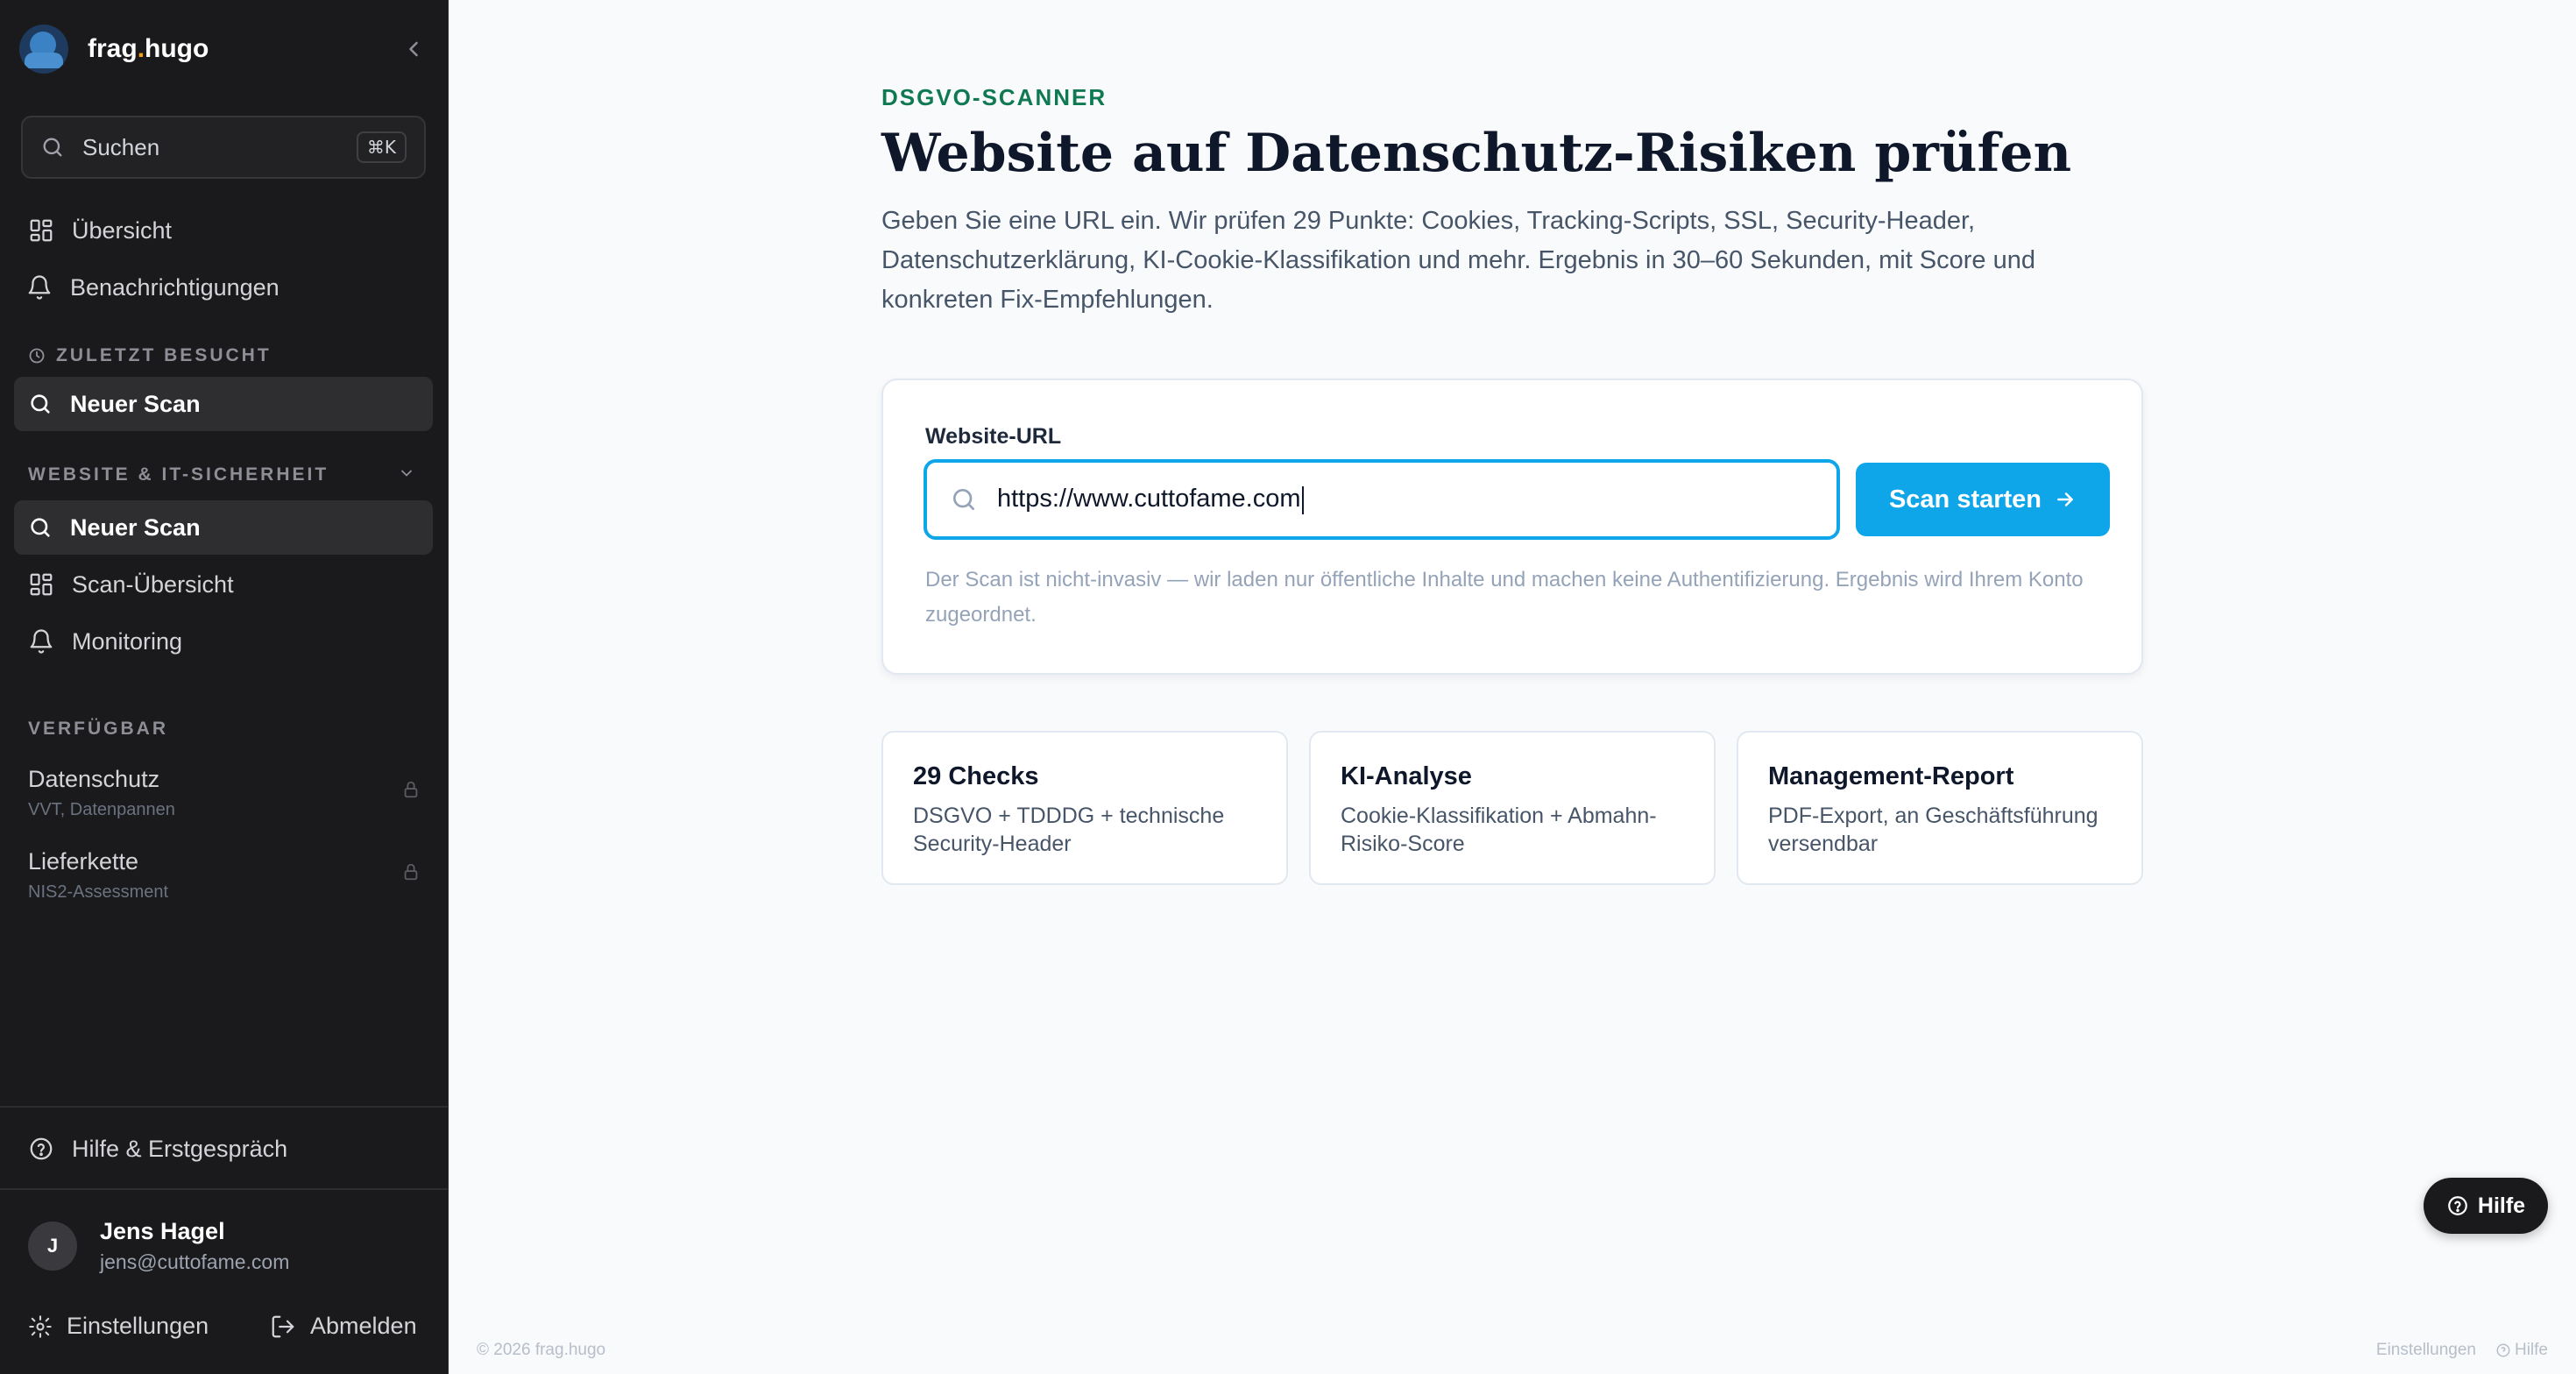 The width and height of the screenshot is (2576, 1374). Describe the element at coordinates (1891, 776) in the screenshot. I see `feature-title: Management-Report` at that location.